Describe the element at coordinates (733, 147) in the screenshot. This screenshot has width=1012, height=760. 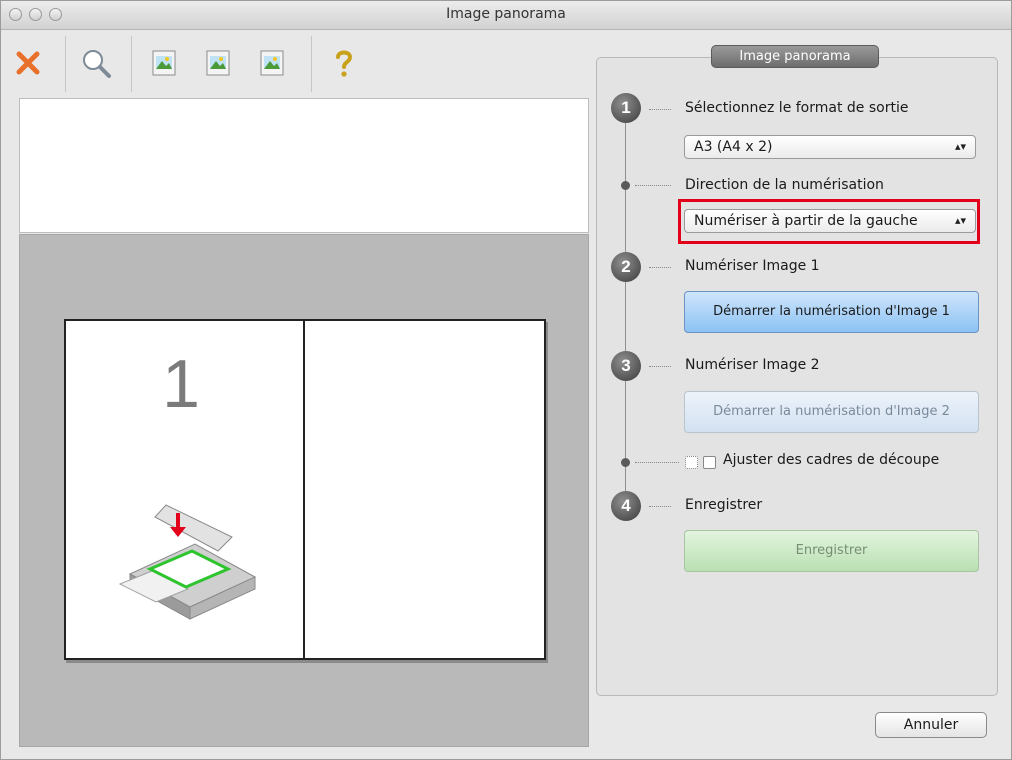
I see `output-format-value: A3 (A4 x 2)` at that location.